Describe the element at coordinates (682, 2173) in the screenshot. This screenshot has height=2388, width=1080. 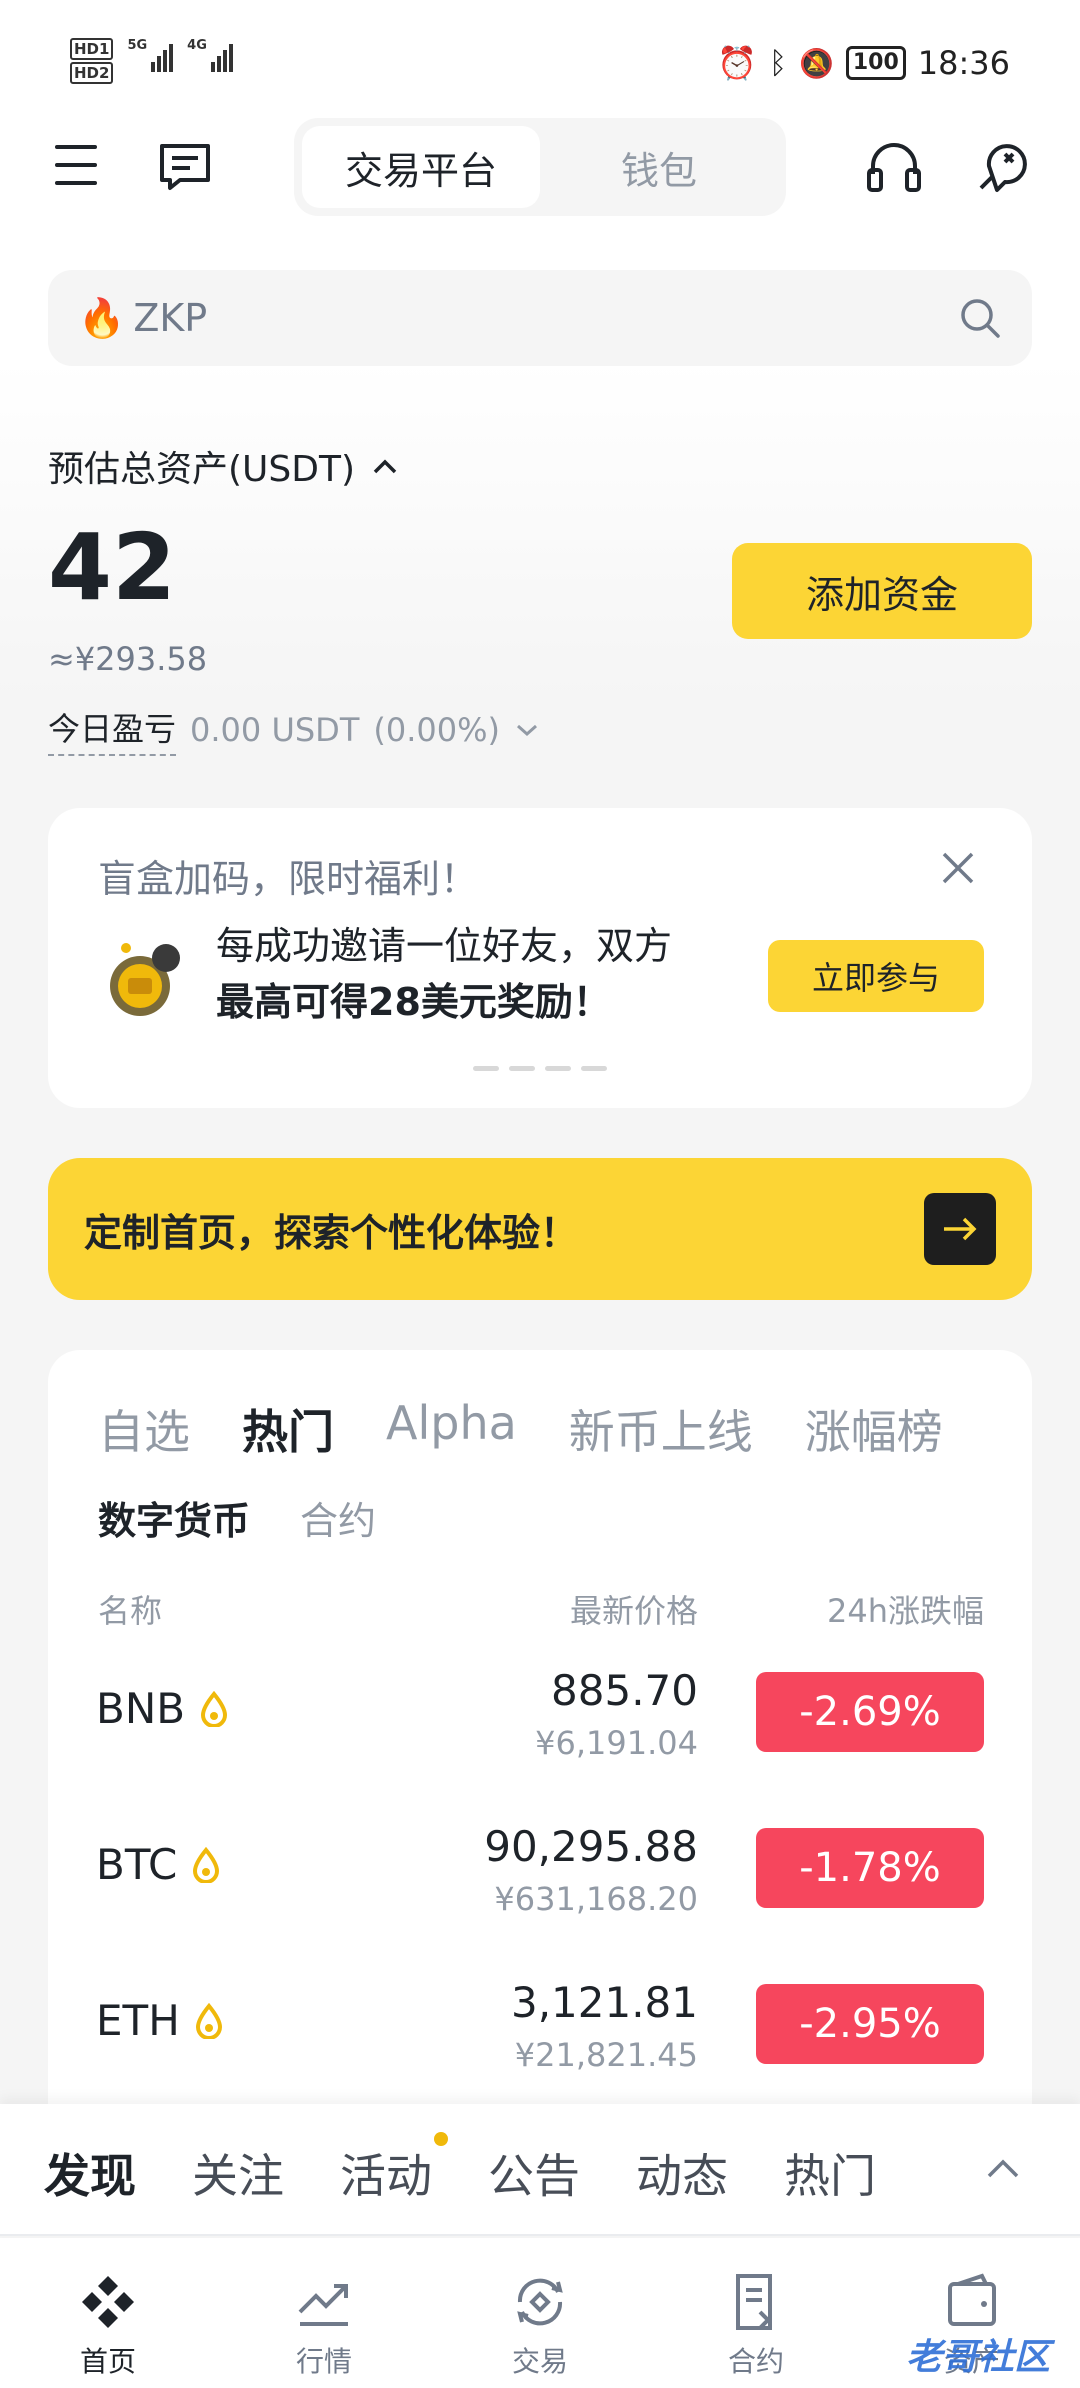
I see `feed-tab-updates: 动态` at that location.